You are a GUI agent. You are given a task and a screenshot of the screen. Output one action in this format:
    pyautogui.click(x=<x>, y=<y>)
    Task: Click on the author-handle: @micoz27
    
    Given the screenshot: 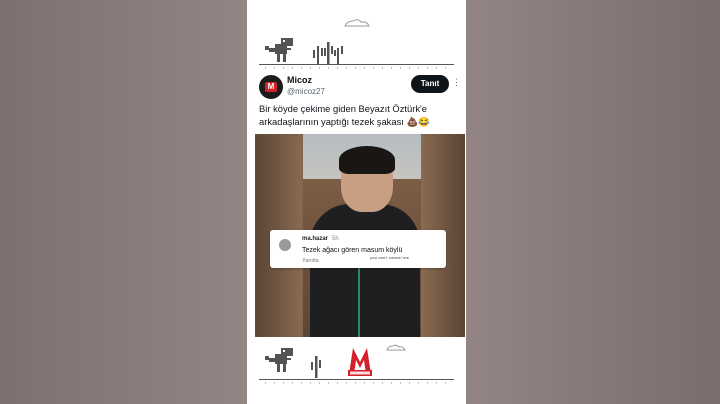 What is the action you would take?
    pyautogui.click(x=306, y=91)
    